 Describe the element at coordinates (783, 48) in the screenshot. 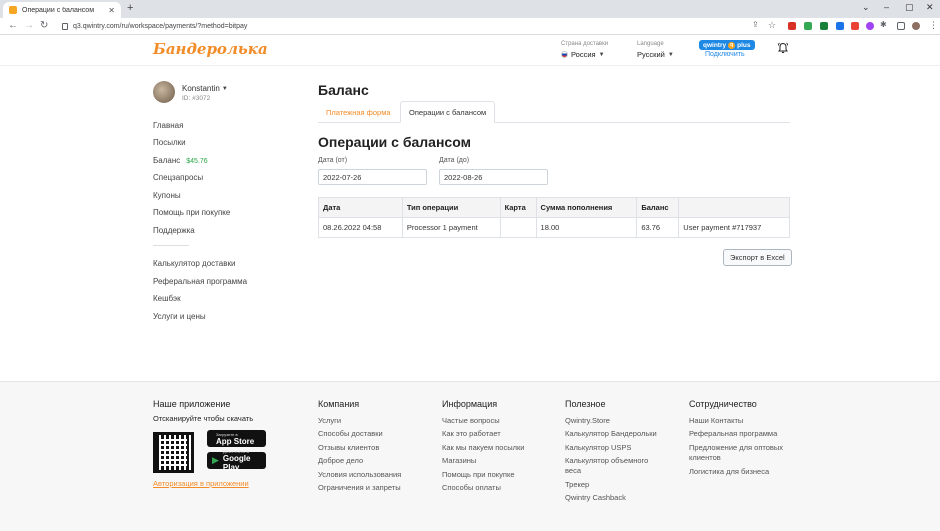

I see `bell-icon` at that location.